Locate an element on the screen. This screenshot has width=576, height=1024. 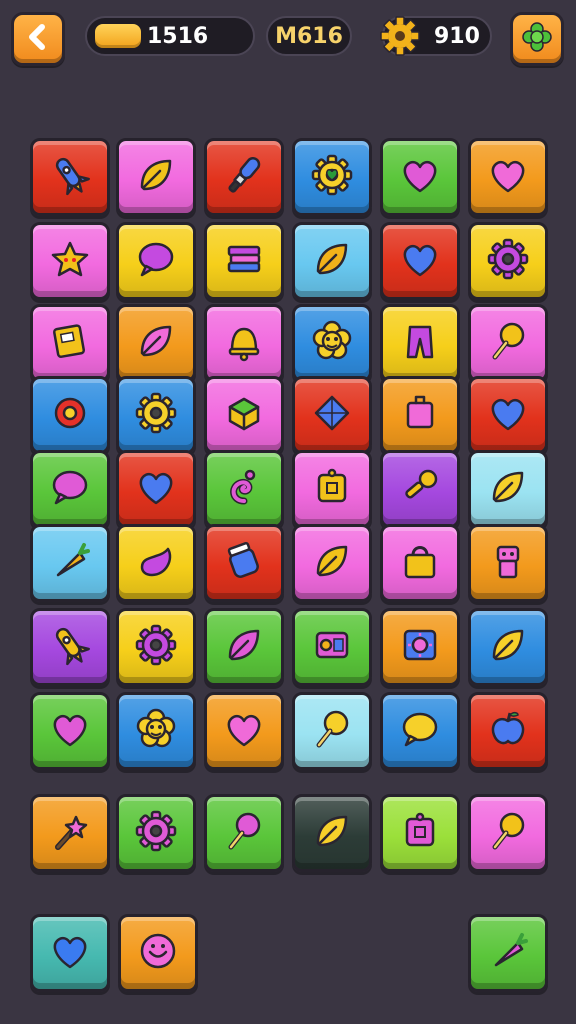
tile-r6-c4 is located at coordinates (332, 563).